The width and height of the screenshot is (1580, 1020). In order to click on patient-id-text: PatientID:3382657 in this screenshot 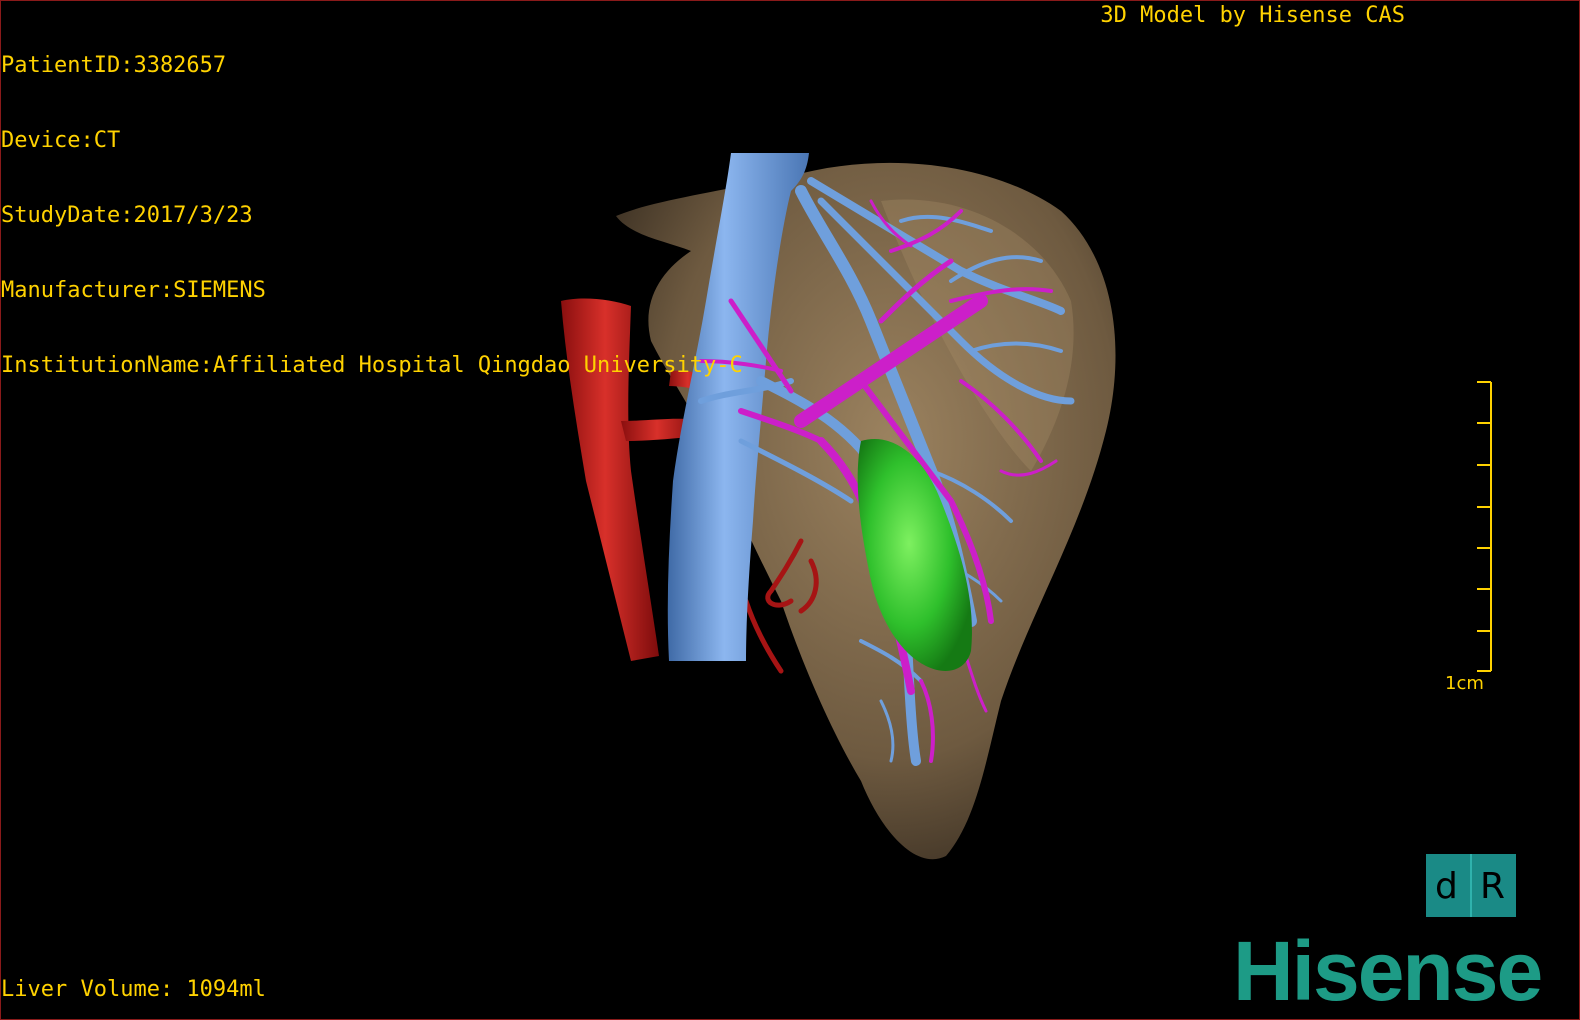, I will do `click(114, 65)`.